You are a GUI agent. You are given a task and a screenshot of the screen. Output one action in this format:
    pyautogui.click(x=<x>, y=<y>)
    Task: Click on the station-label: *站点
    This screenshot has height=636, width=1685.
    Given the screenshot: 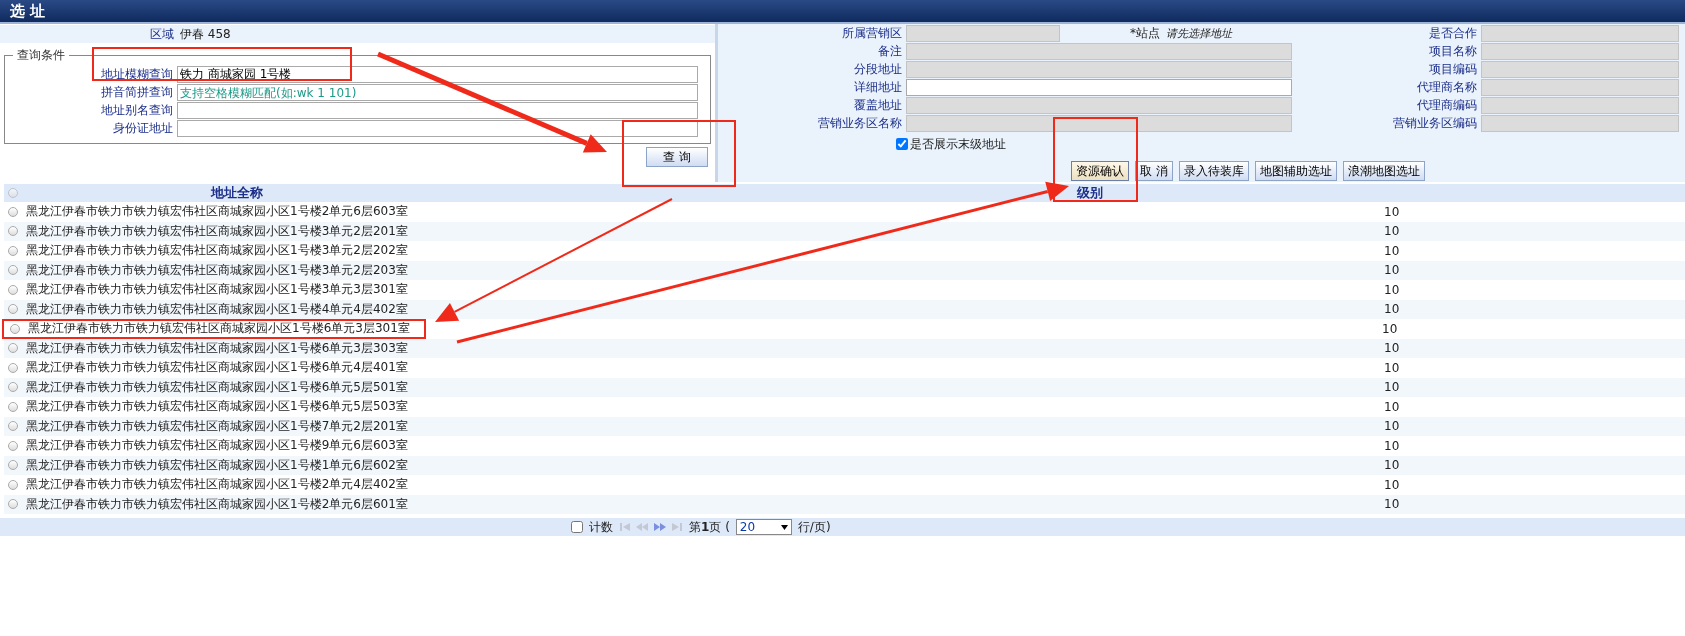 What is the action you would take?
    pyautogui.click(x=1145, y=33)
    